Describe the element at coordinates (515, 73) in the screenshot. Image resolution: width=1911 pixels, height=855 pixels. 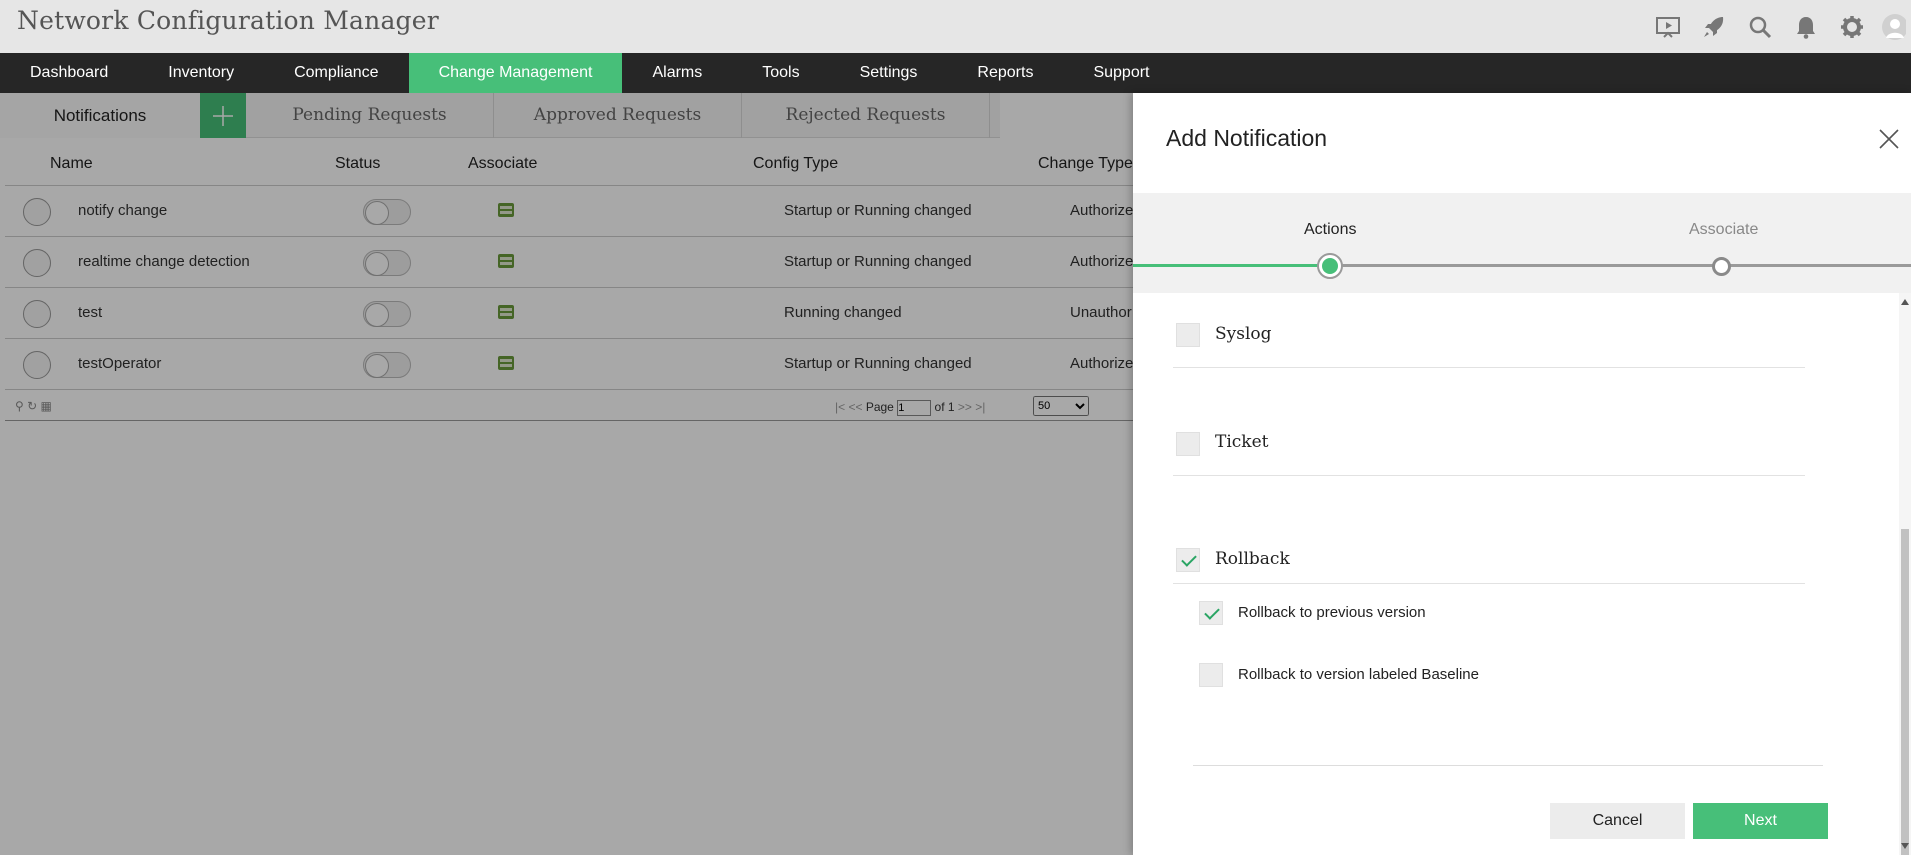
I see `nav-change-management: Change Management` at that location.